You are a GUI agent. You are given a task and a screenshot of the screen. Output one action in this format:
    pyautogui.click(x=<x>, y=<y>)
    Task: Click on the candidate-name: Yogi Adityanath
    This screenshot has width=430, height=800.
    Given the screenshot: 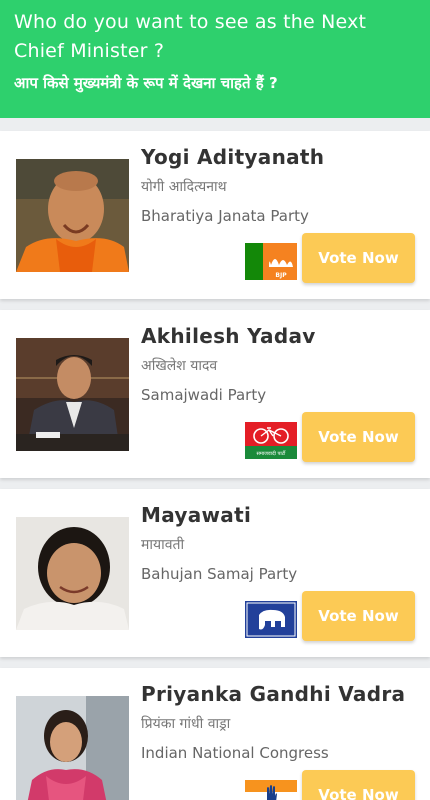 What is the action you would take?
    pyautogui.click(x=233, y=157)
    